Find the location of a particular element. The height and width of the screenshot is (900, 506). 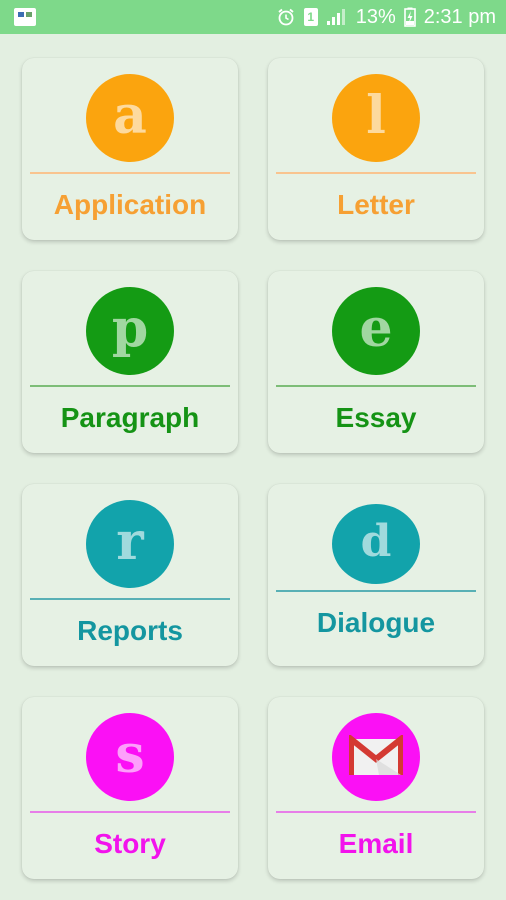

letter-l-icon: l is located at coordinates (376, 118).